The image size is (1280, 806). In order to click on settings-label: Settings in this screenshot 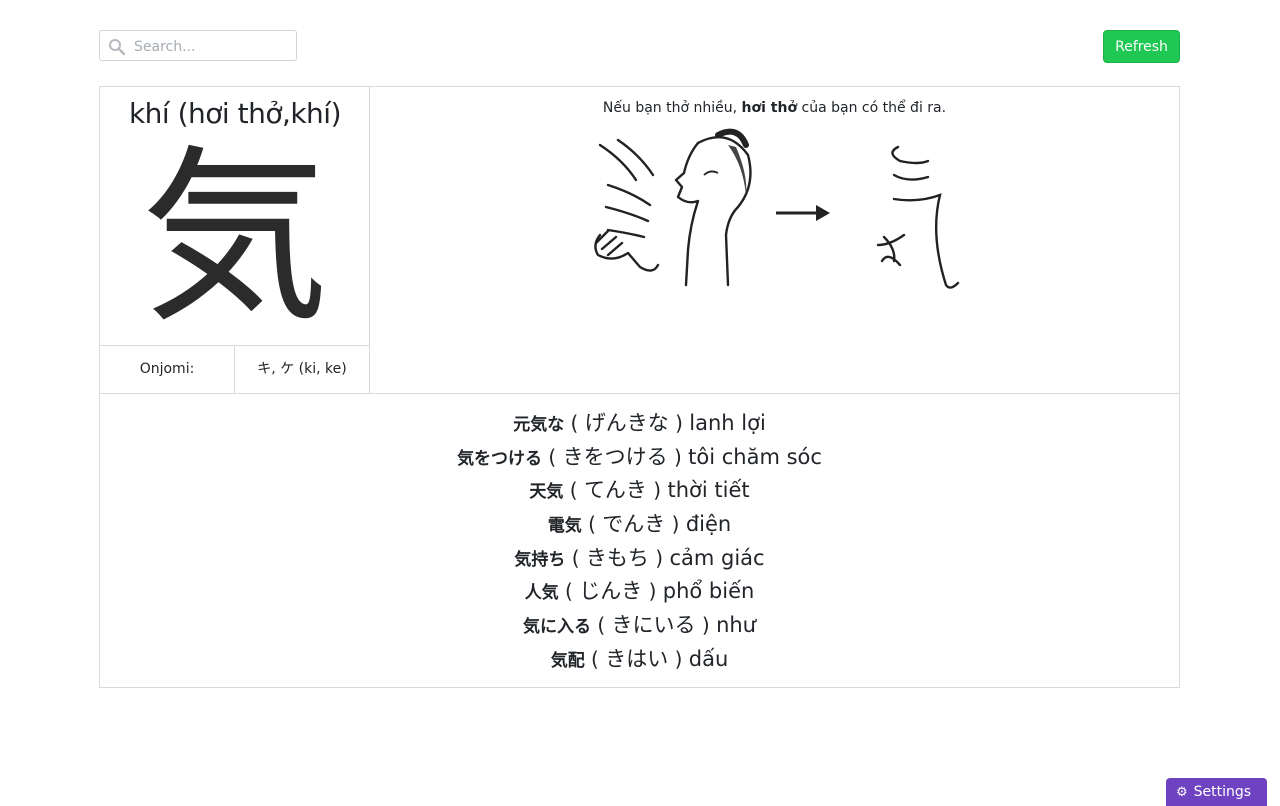, I will do `click(1222, 792)`.